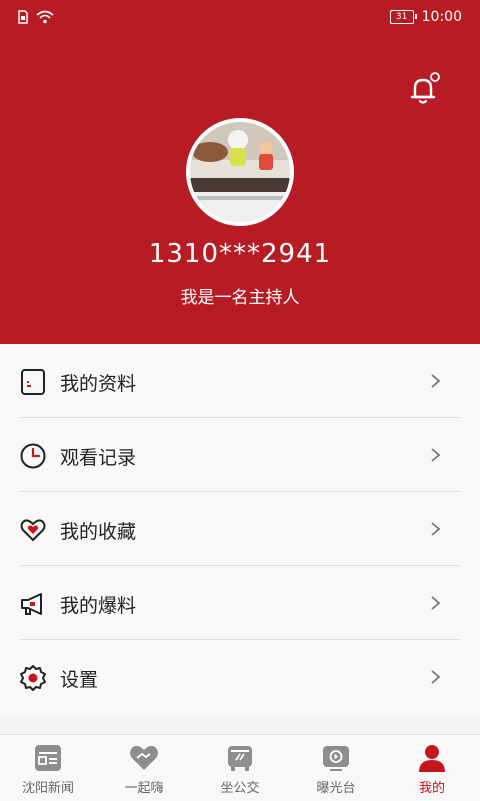 The width and height of the screenshot is (480, 801). What do you see at coordinates (240, 455) in the screenshot?
I see `menu-item-history: 观看记录` at bounding box center [240, 455].